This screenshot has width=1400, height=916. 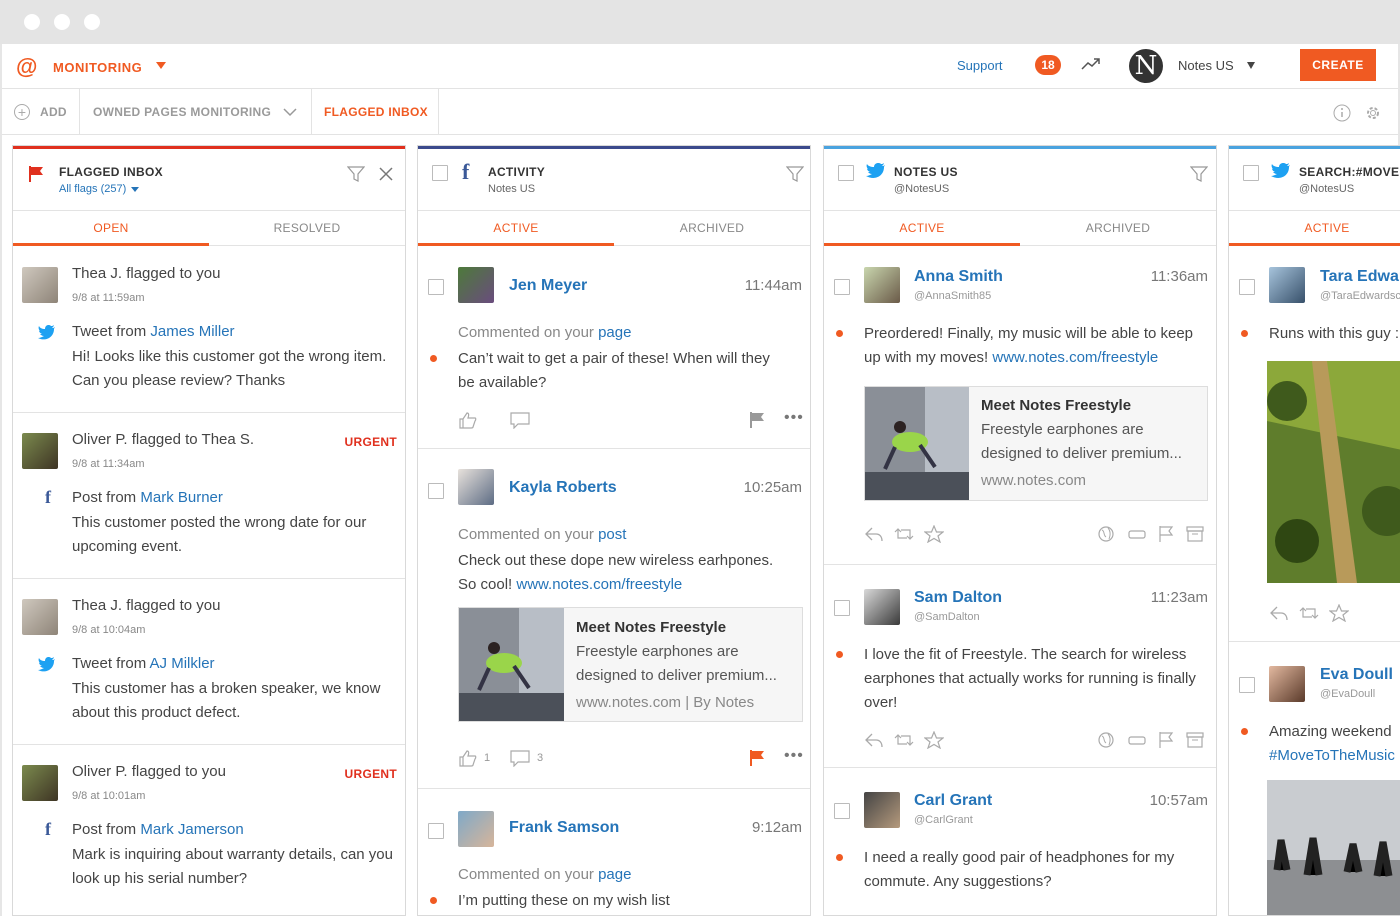 I want to click on target-link: post, so click(x=612, y=534).